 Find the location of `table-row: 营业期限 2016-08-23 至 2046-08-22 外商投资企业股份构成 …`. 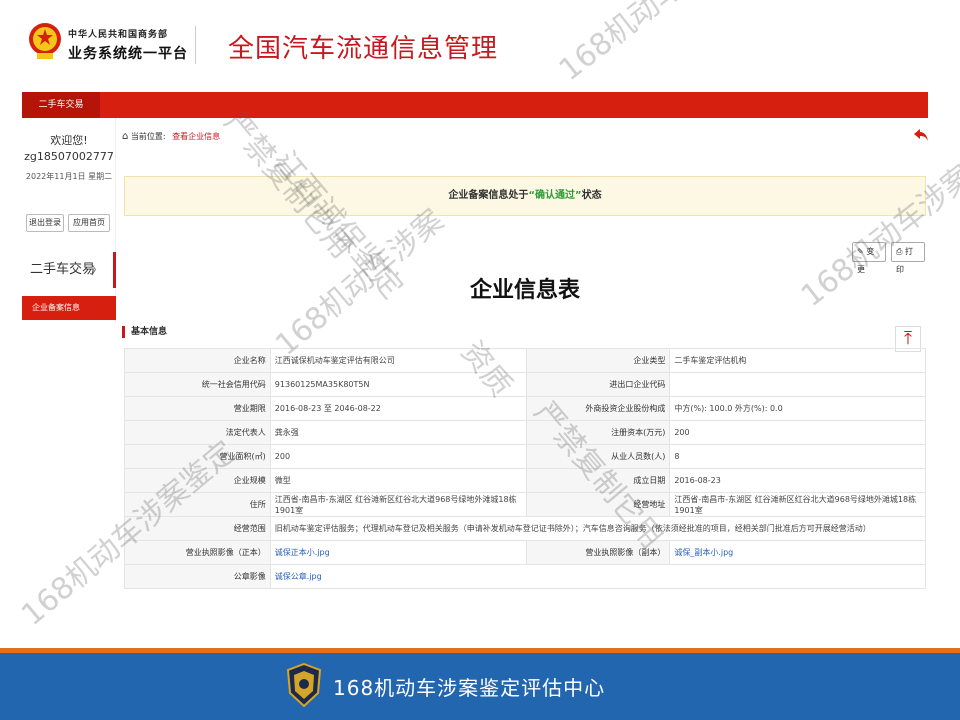

table-row: 营业期限 2016-08-23 至 2046-08-22 外商投资企业股份构成 … is located at coordinates (525, 408).